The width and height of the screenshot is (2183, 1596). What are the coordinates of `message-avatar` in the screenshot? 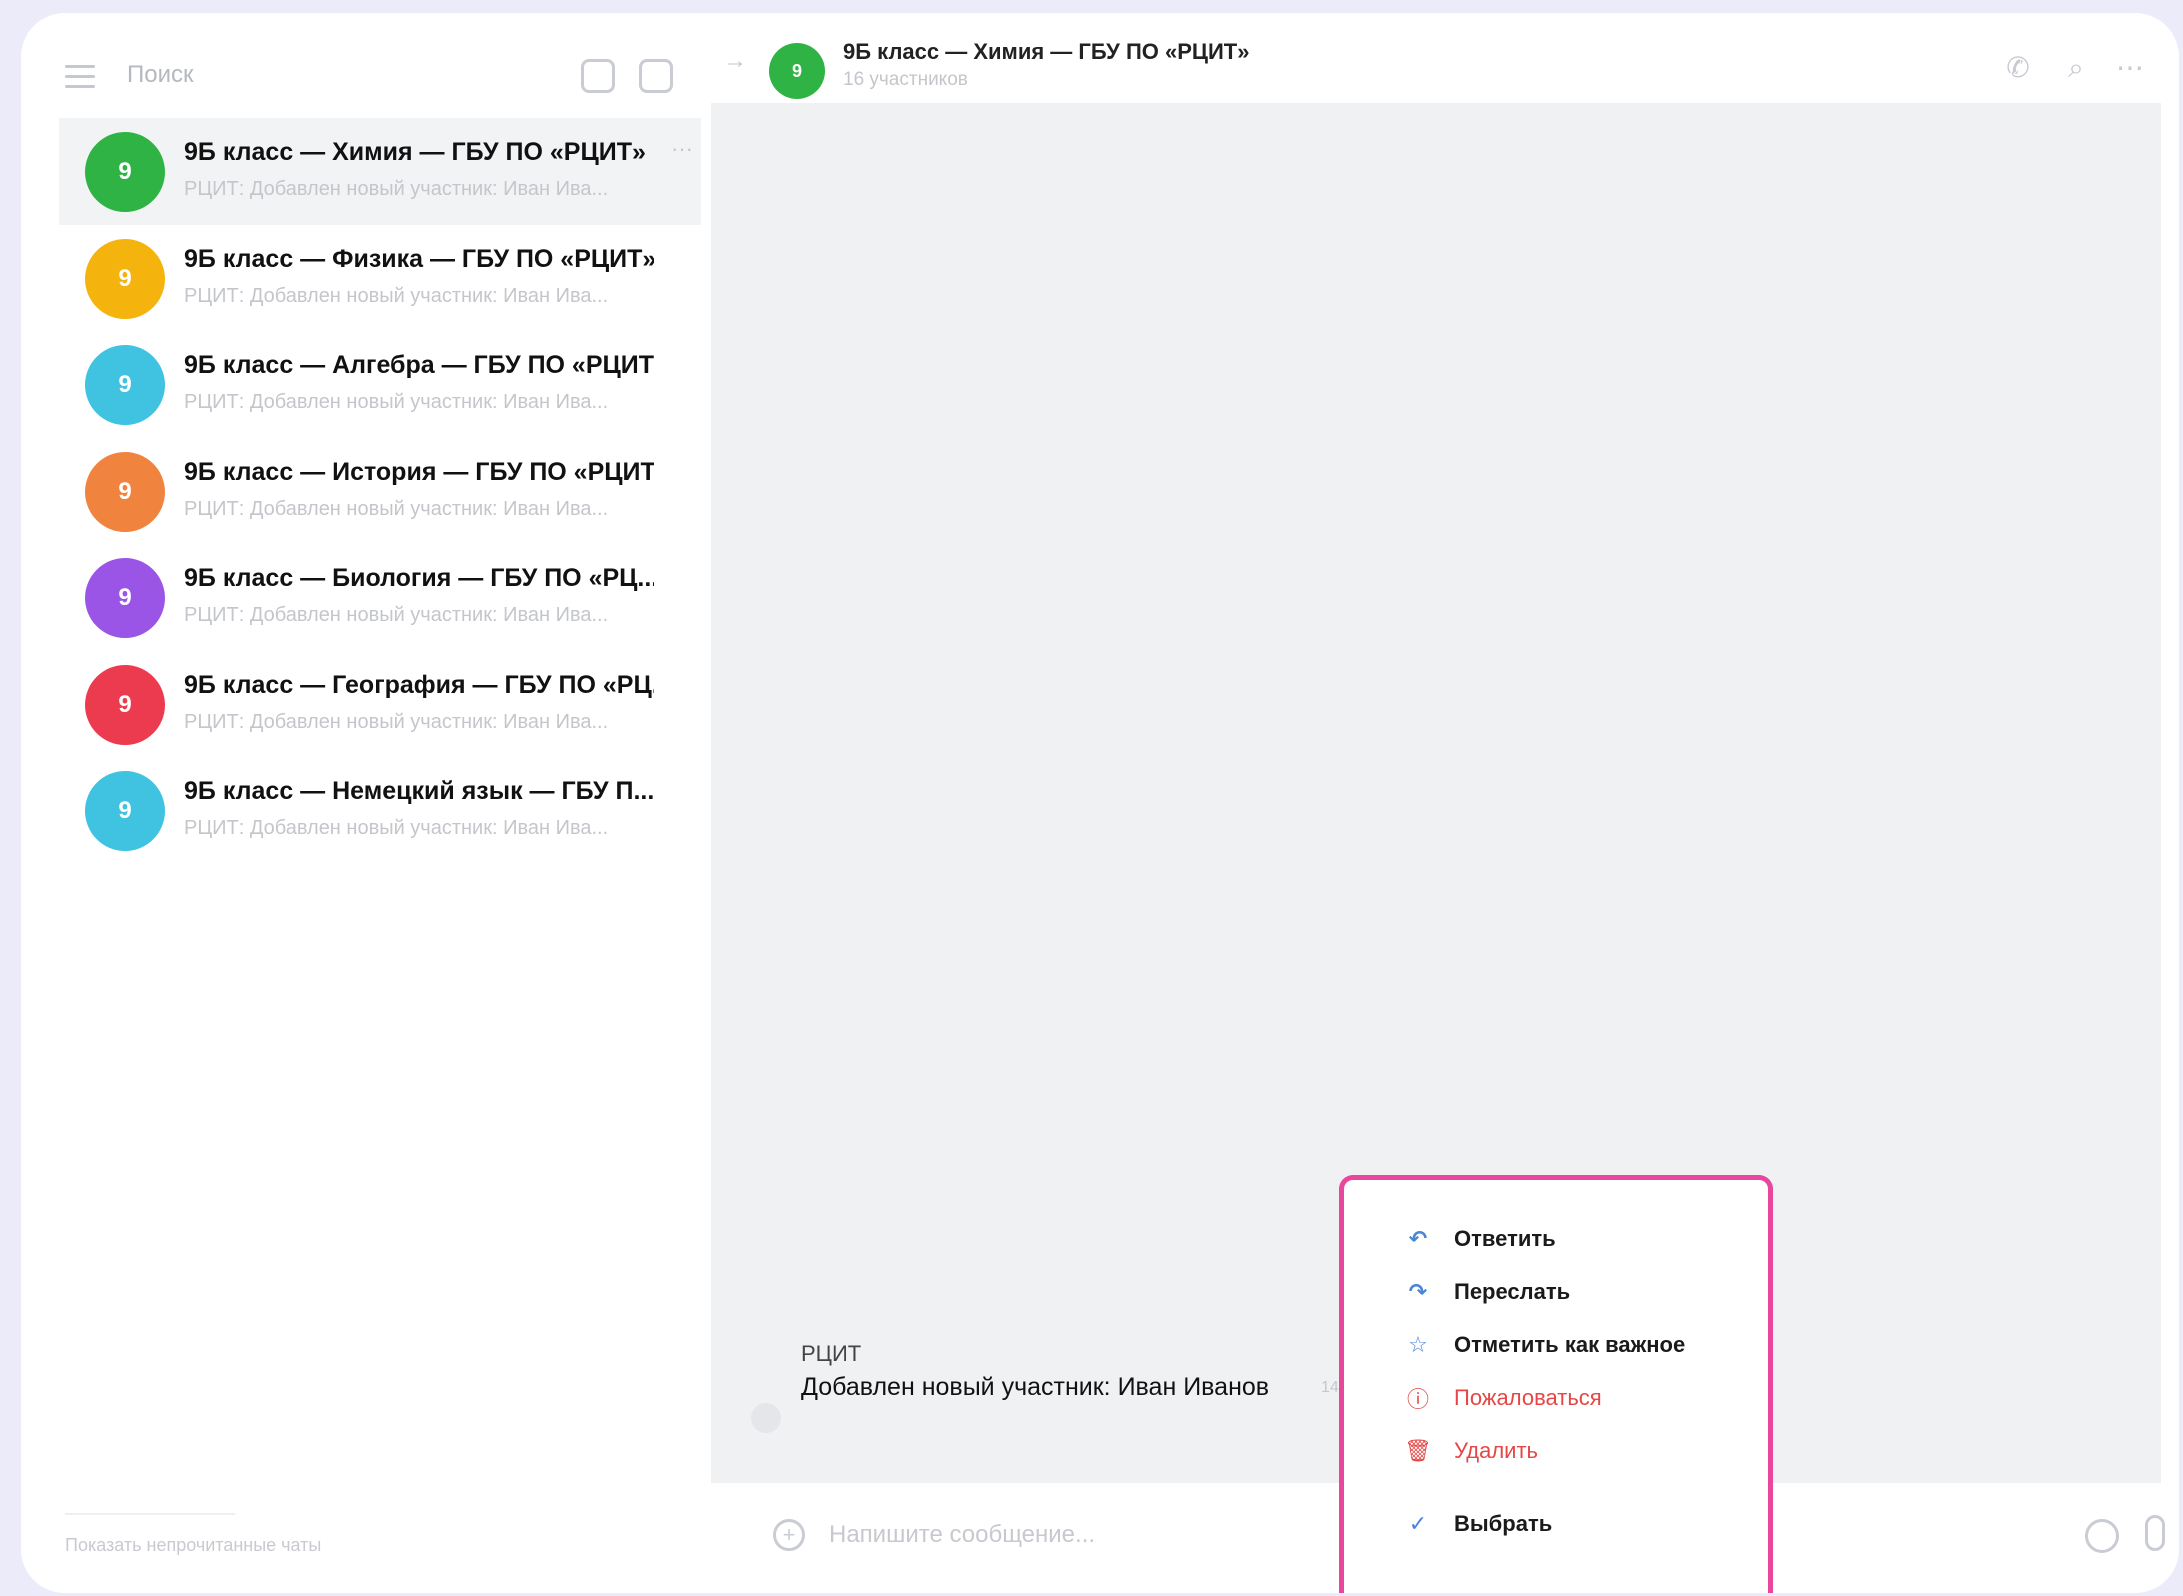 It's located at (766, 1418).